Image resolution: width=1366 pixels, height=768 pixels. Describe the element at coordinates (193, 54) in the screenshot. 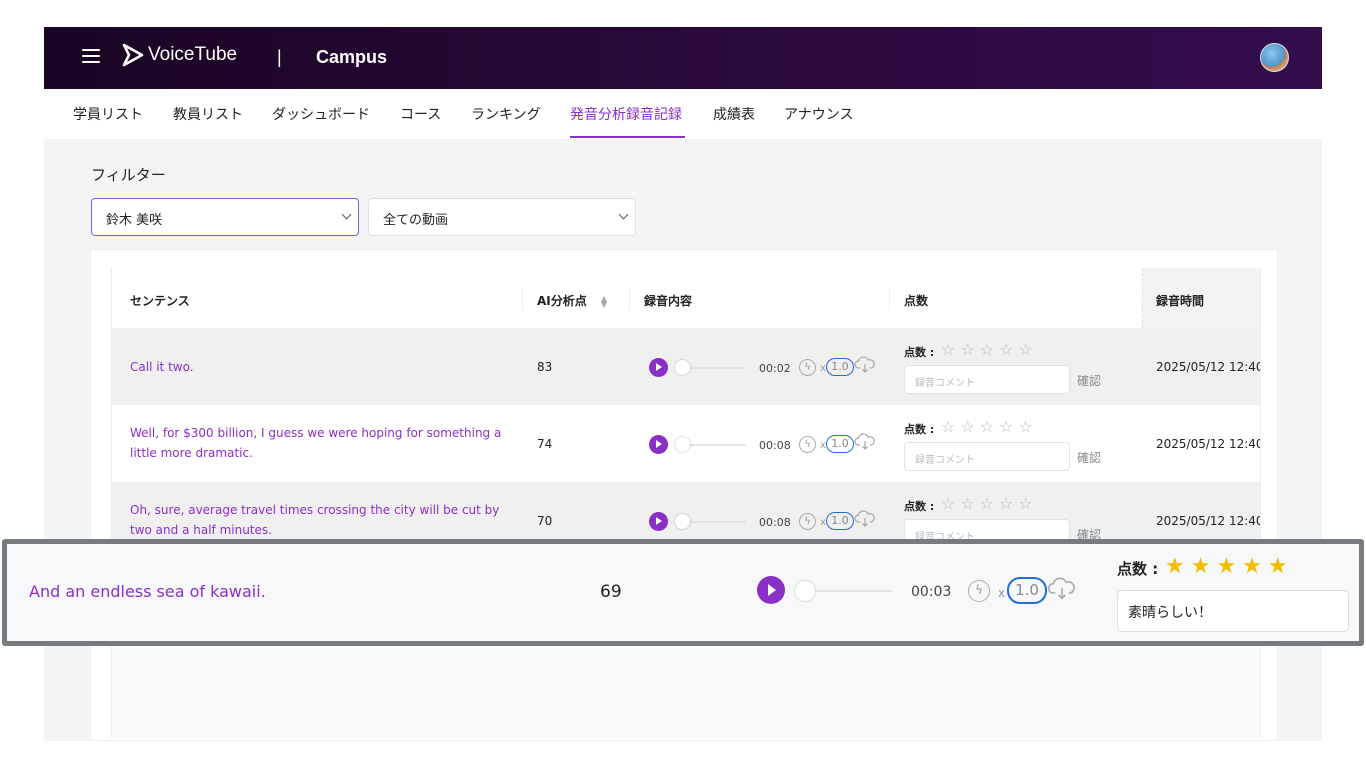

I see `logo-text: VoiceTube` at that location.